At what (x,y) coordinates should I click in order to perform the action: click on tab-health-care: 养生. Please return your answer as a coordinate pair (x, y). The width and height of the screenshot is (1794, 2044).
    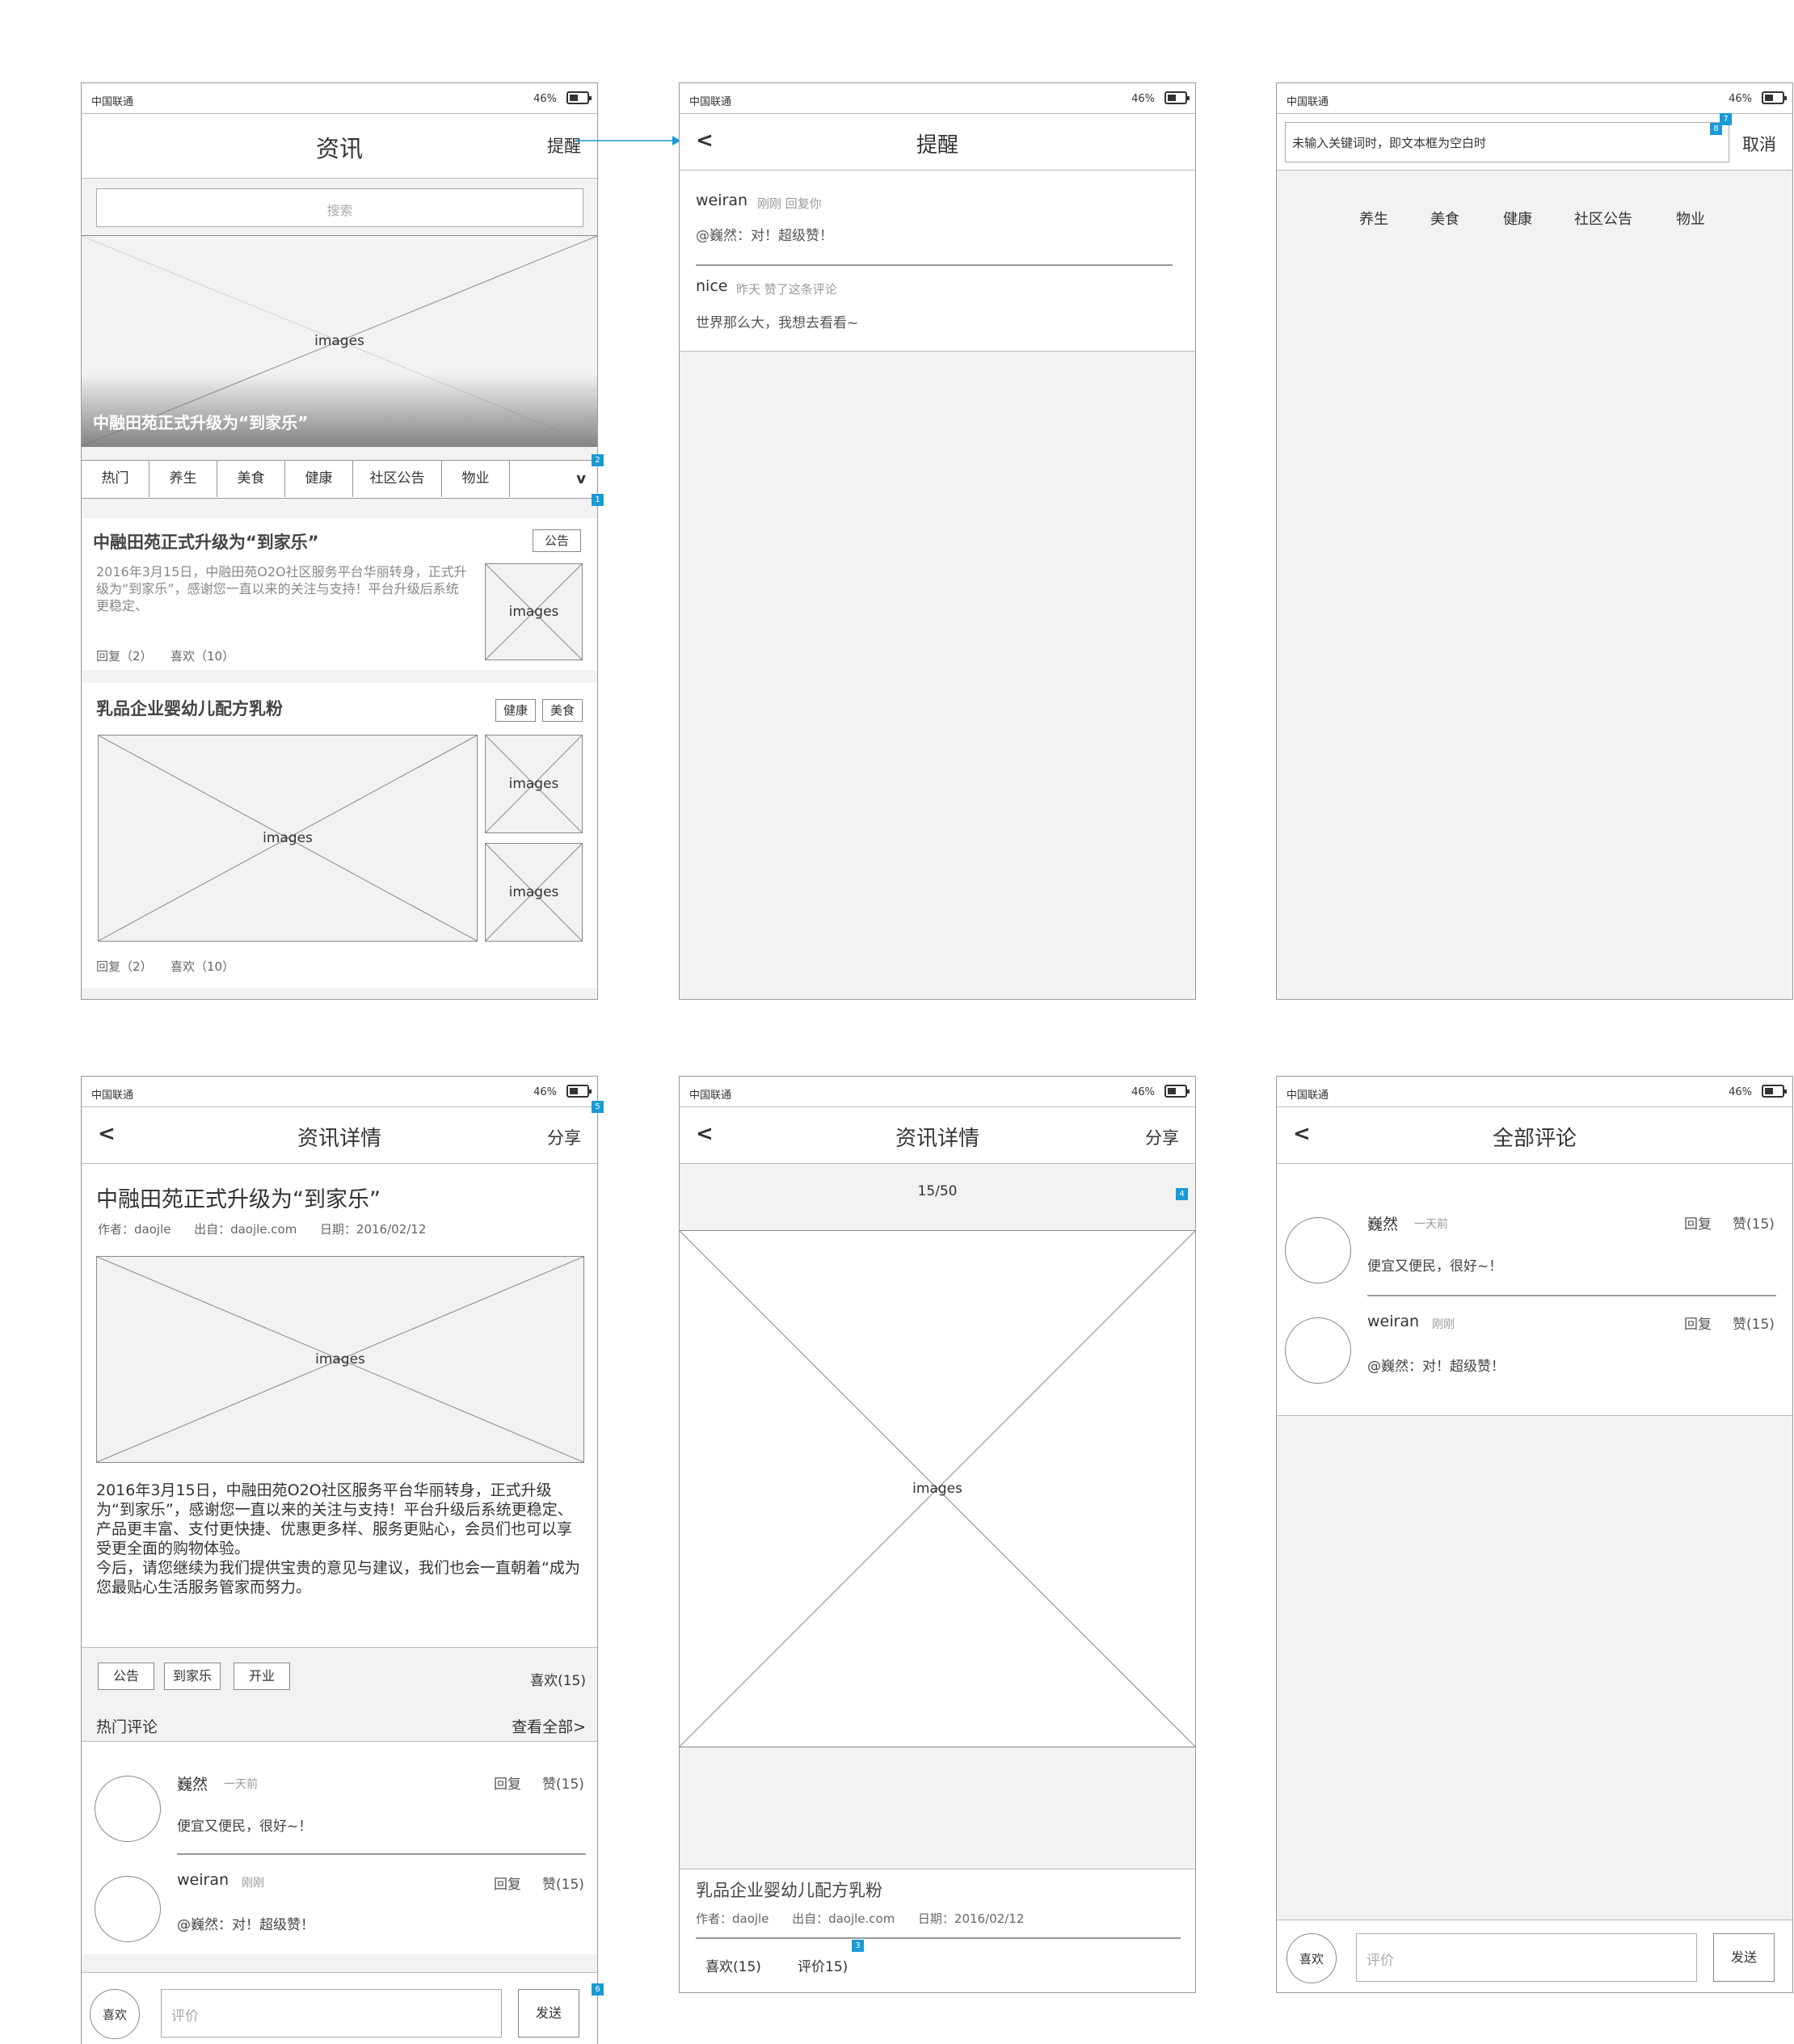
    Looking at the image, I should click on (183, 479).